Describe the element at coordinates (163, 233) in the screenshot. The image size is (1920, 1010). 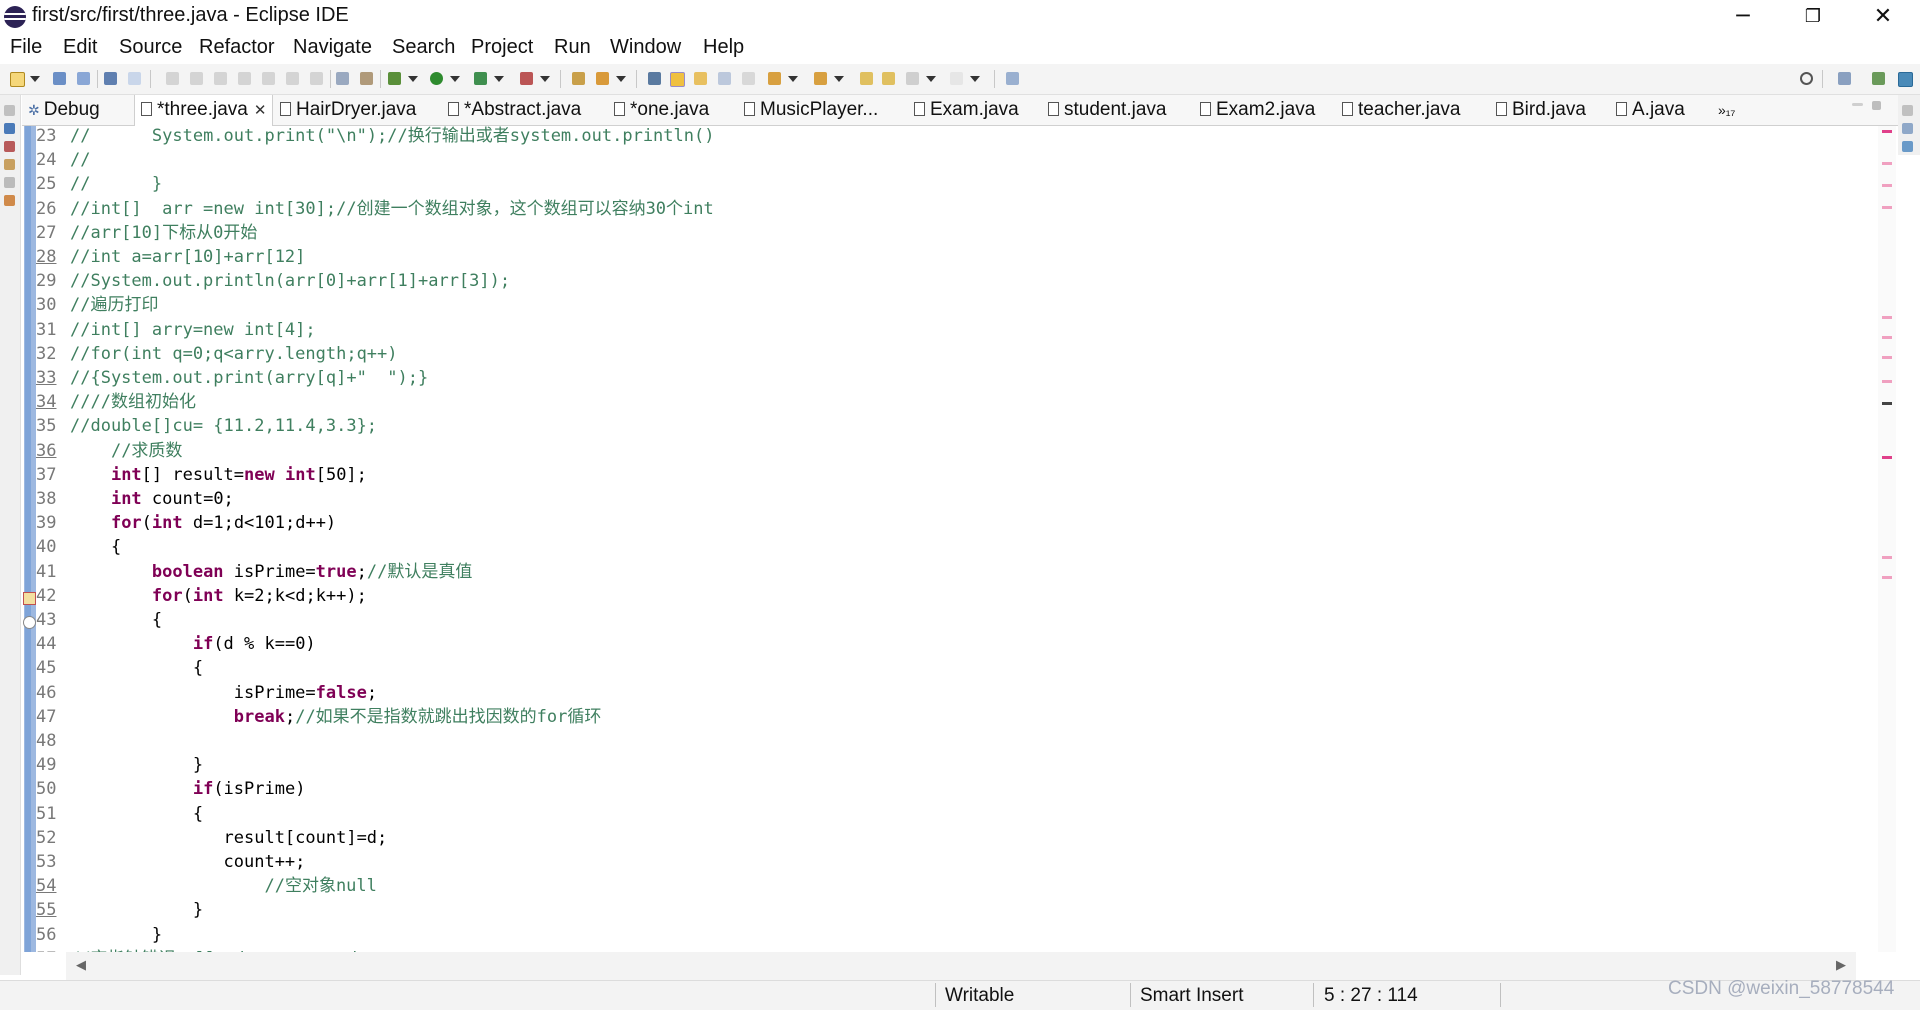
I see `code-line: //arr[10]下标从0开始` at that location.